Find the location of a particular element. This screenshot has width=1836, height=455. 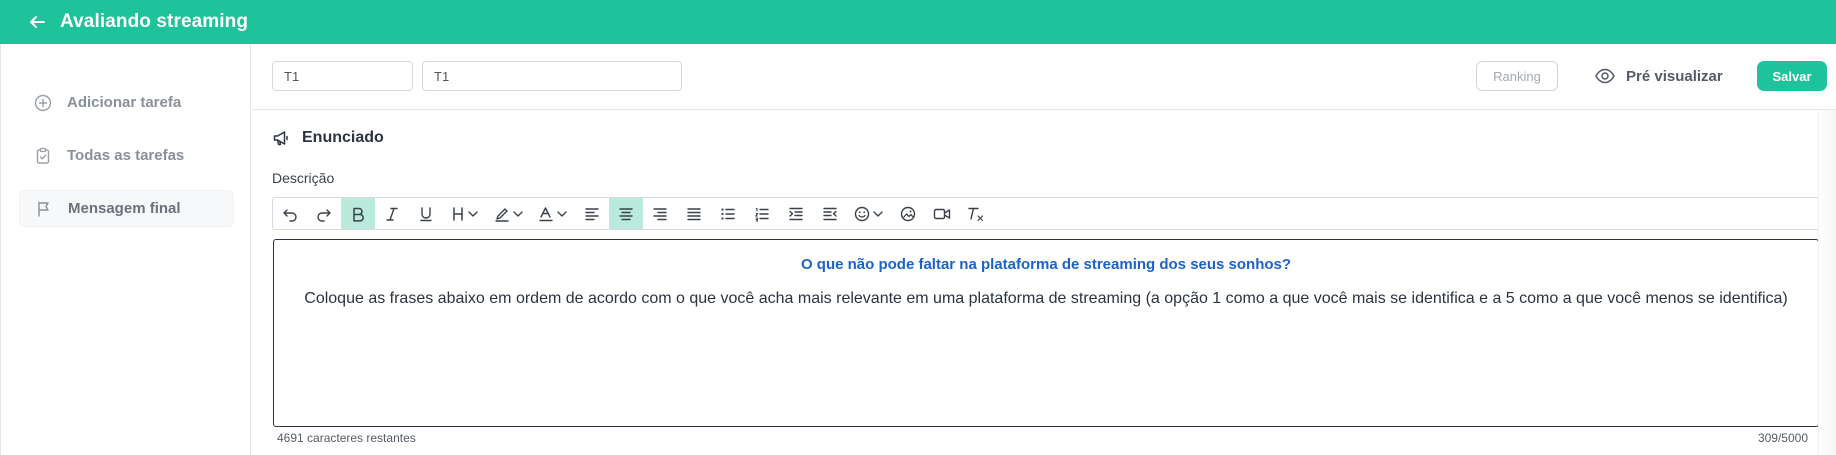

italic-icon is located at coordinates (392, 213).